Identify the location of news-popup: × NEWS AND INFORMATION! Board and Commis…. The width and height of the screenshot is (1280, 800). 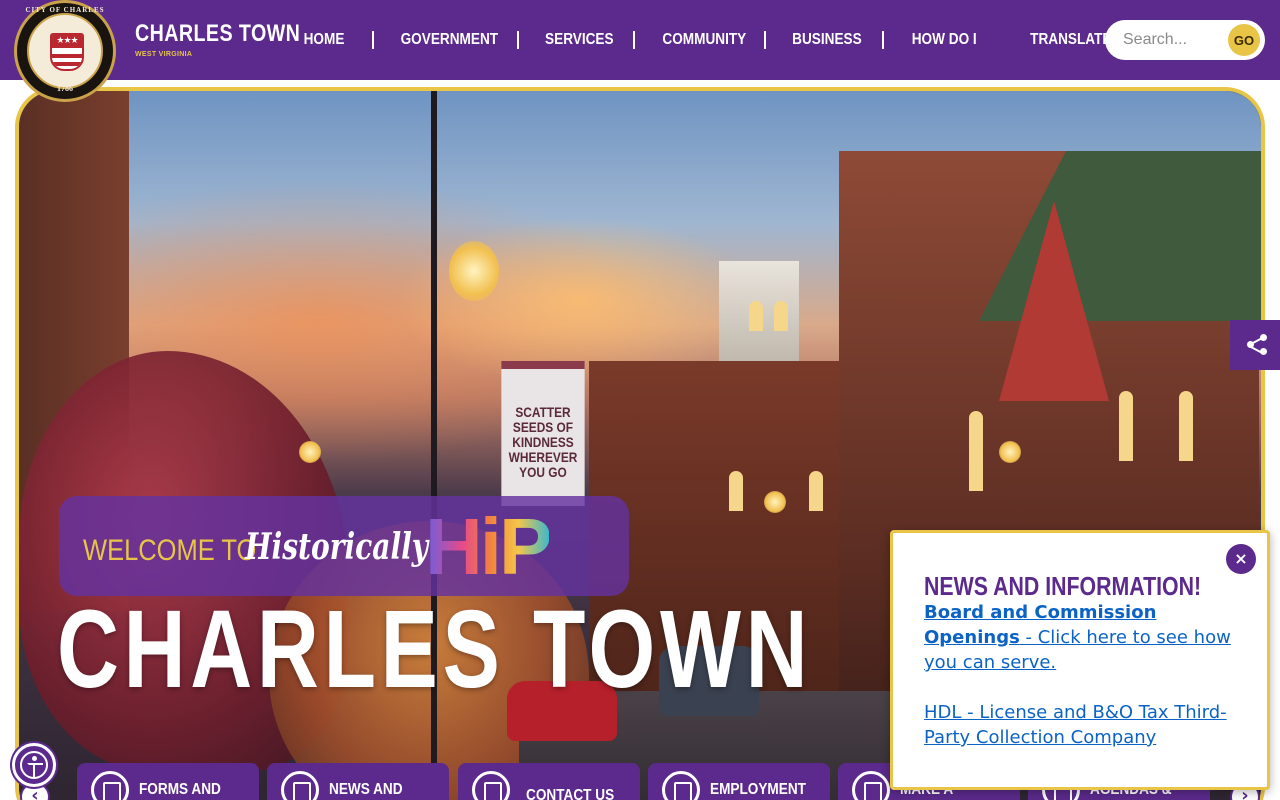
(1080, 660).